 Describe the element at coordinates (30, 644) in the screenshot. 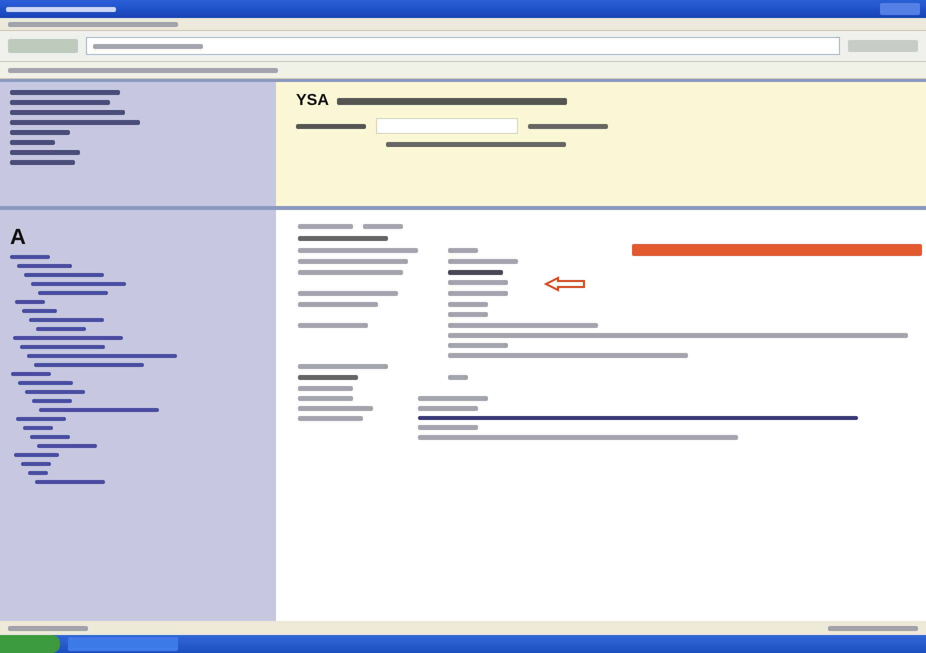

I see `start-button` at that location.